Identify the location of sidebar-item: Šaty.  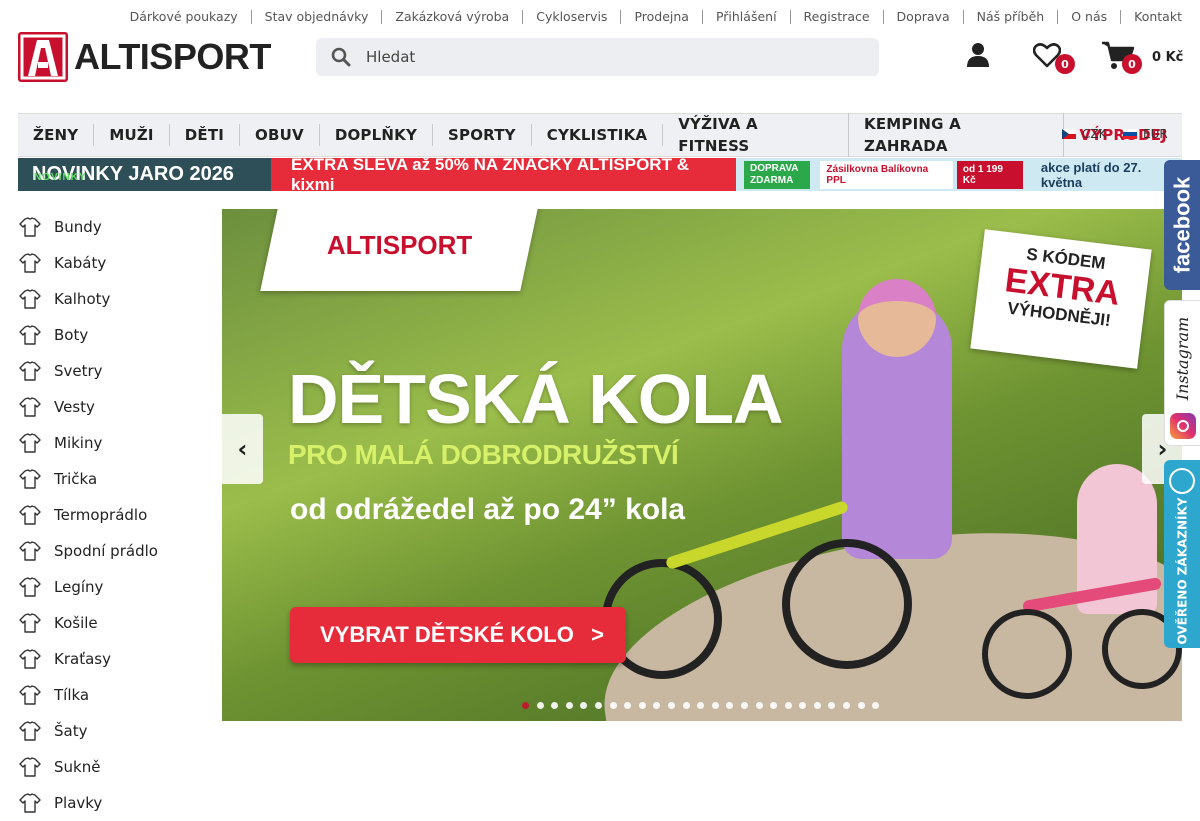
(113, 731).